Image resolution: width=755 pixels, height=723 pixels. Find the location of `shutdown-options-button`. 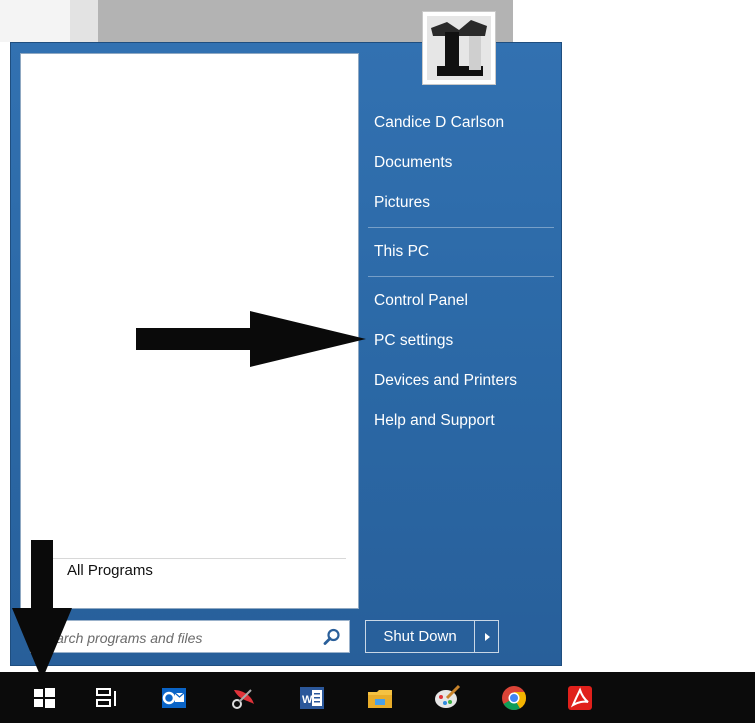

shutdown-options-button is located at coordinates (487, 636).